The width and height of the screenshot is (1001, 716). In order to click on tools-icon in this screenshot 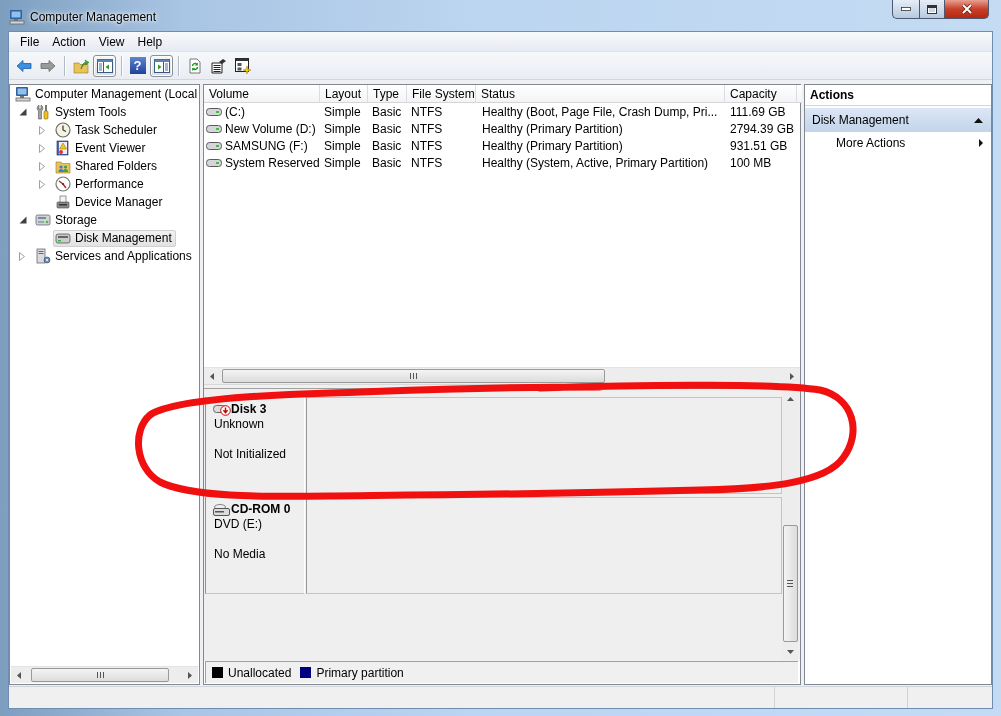, I will do `click(43, 112)`.